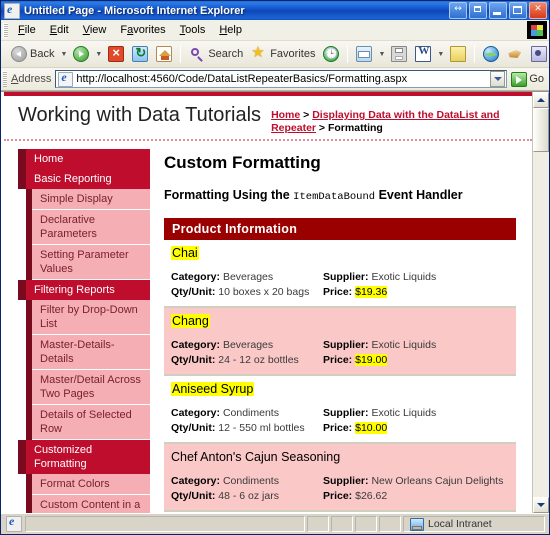  What do you see at coordinates (491, 54) in the screenshot?
I see `msn-button` at bounding box center [491, 54].